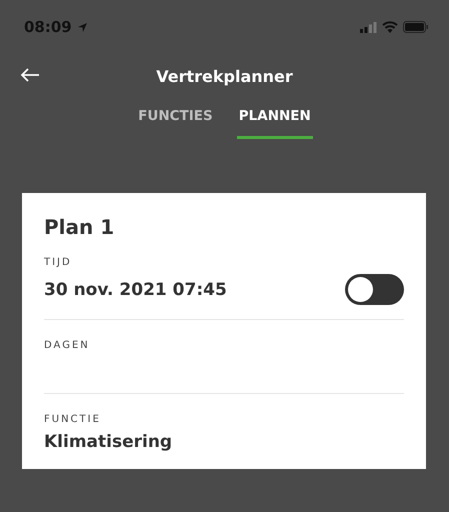  What do you see at coordinates (374, 289) in the screenshot?
I see `toggle-switch` at bounding box center [374, 289].